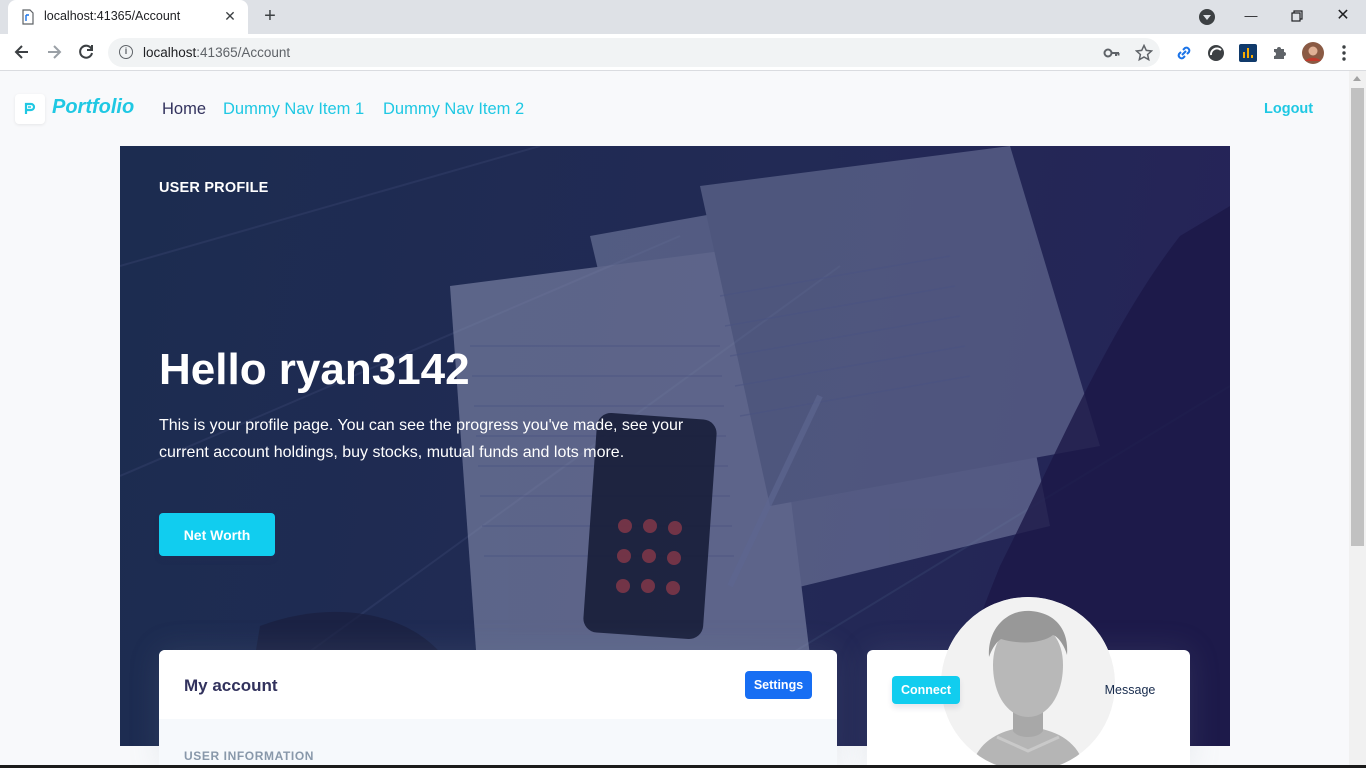 The image size is (1366, 768). Describe the element at coordinates (54, 52) in the screenshot. I see `forward-icon` at that location.